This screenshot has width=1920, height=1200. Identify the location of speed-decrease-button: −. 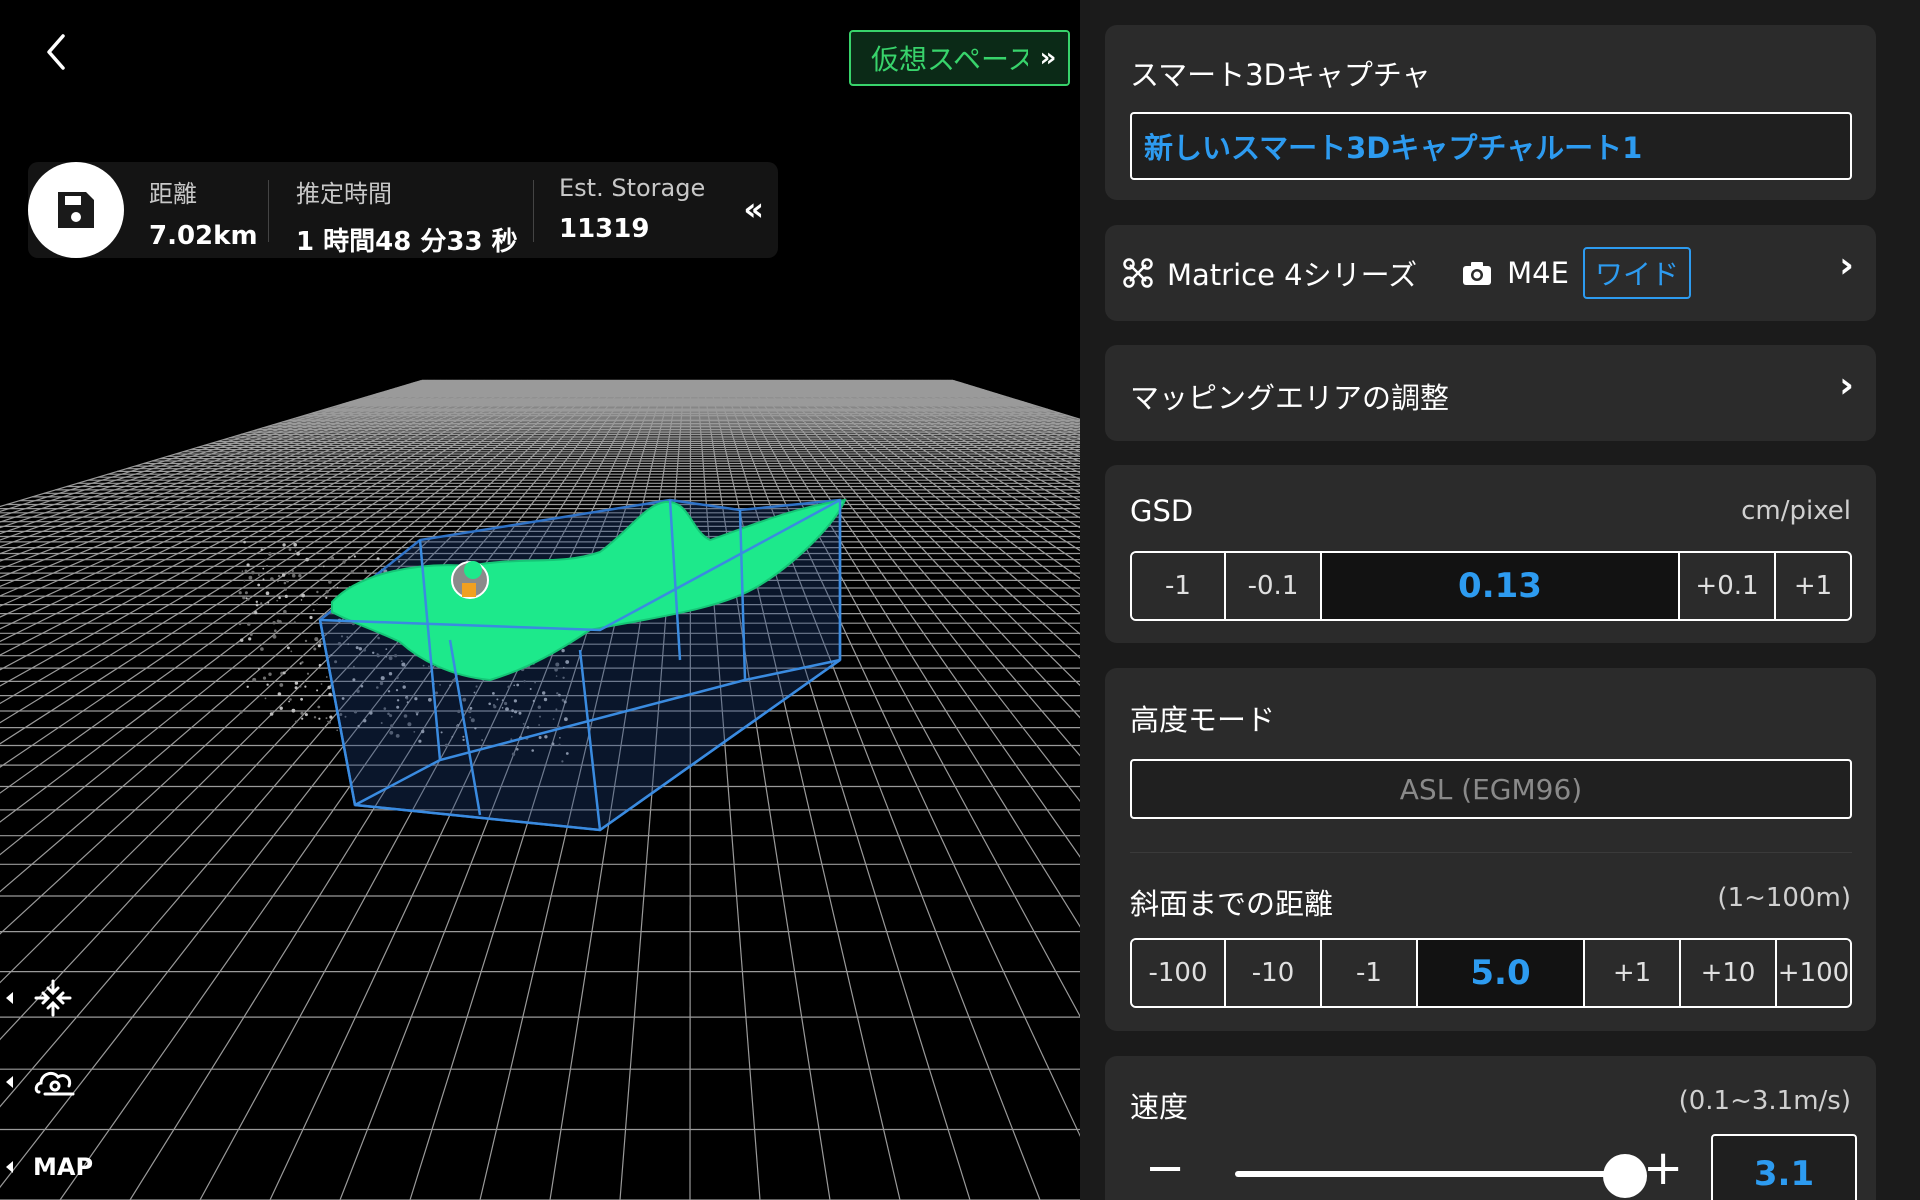
(1165, 1168).